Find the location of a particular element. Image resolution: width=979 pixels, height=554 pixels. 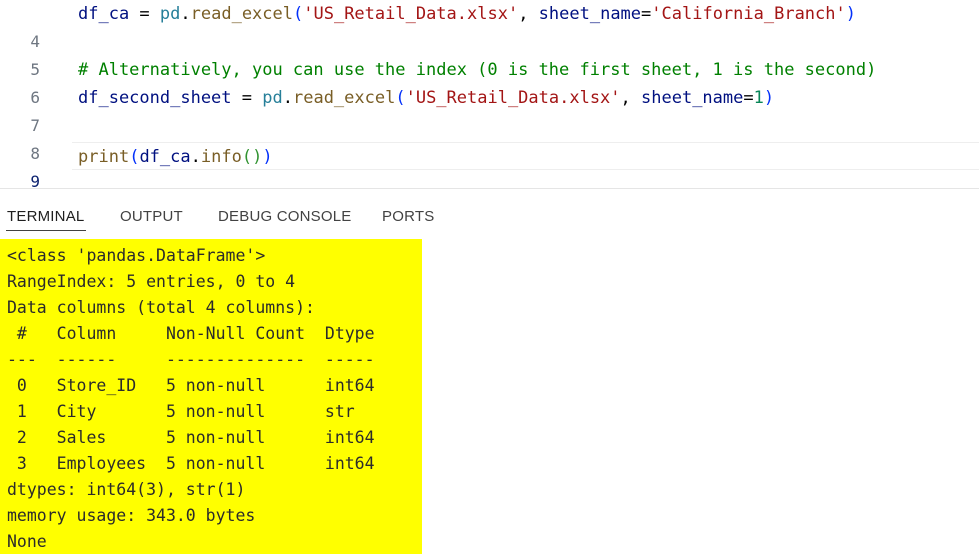

line-number: 9 is located at coordinates (35, 180).